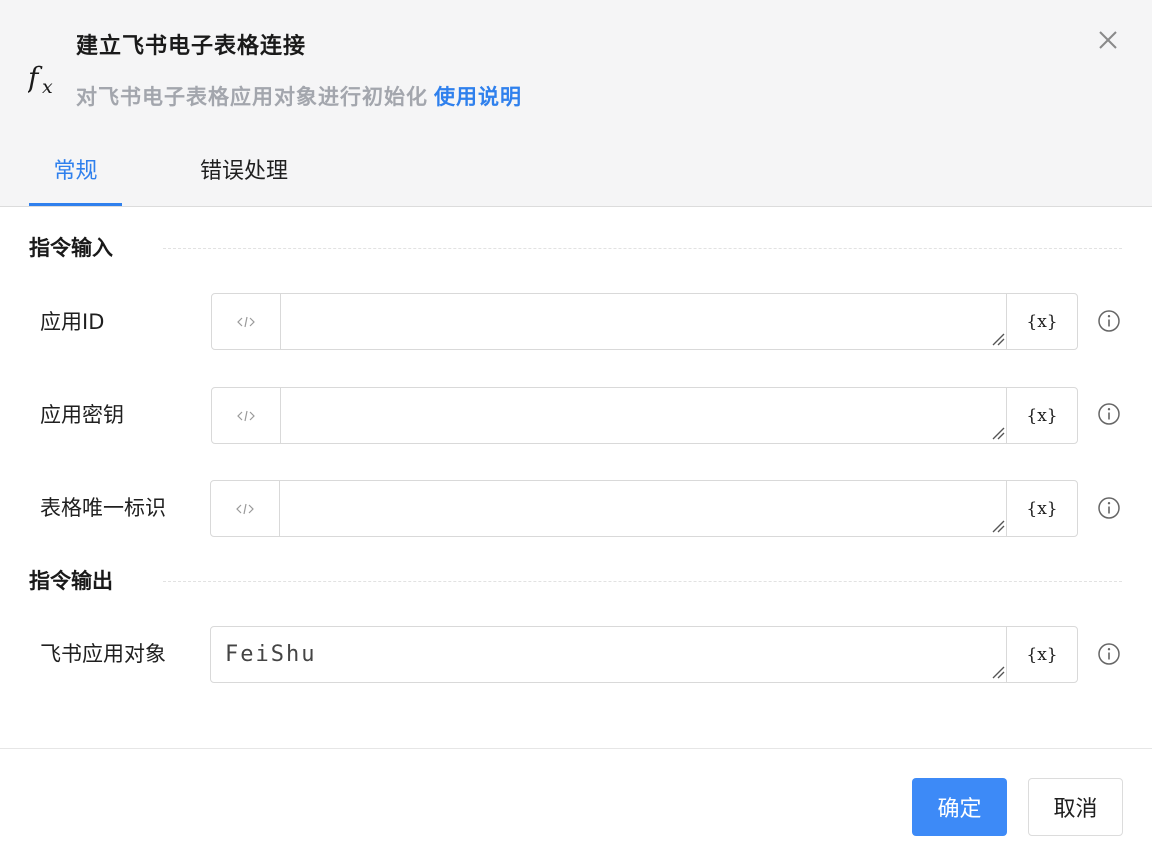 The image size is (1152, 864). I want to click on field-label-app-id: 应用ID, so click(72, 322).